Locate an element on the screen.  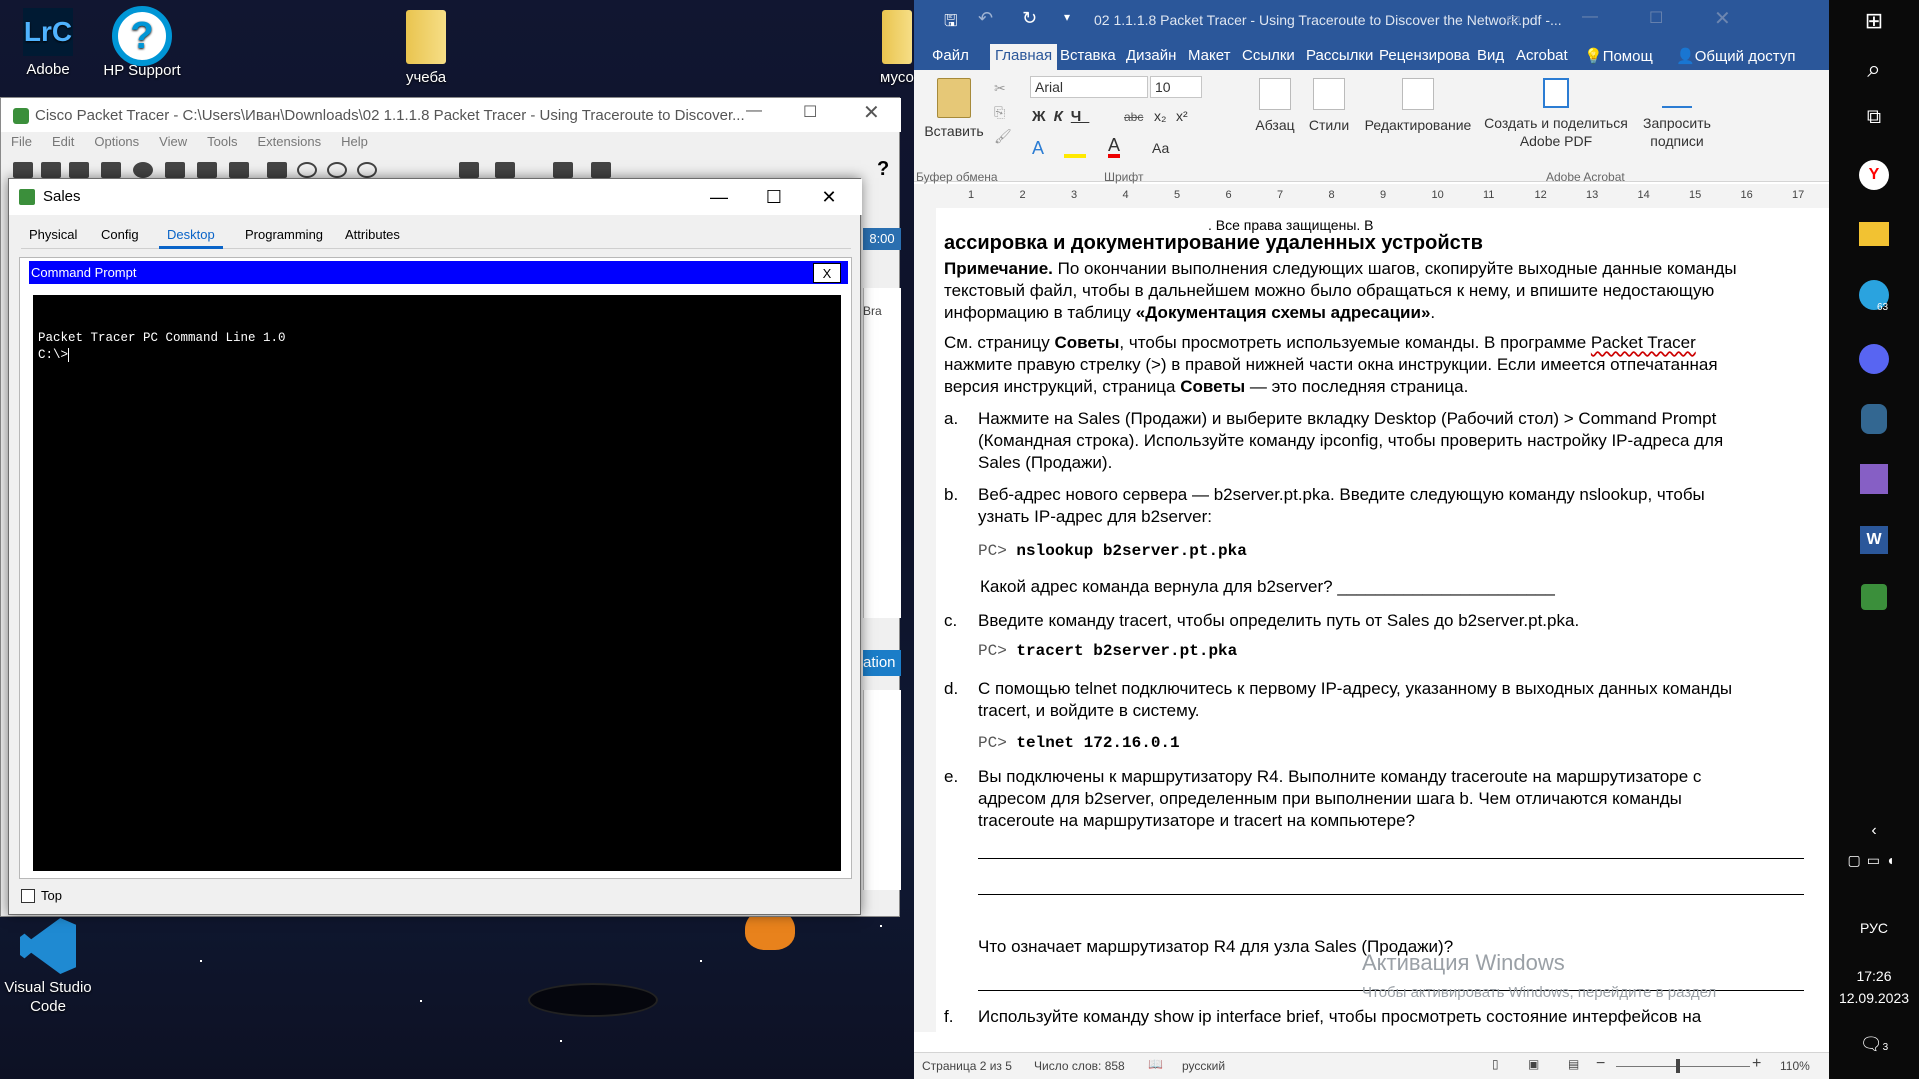
zoom-level: 110% is located at coordinates (1795, 1066).